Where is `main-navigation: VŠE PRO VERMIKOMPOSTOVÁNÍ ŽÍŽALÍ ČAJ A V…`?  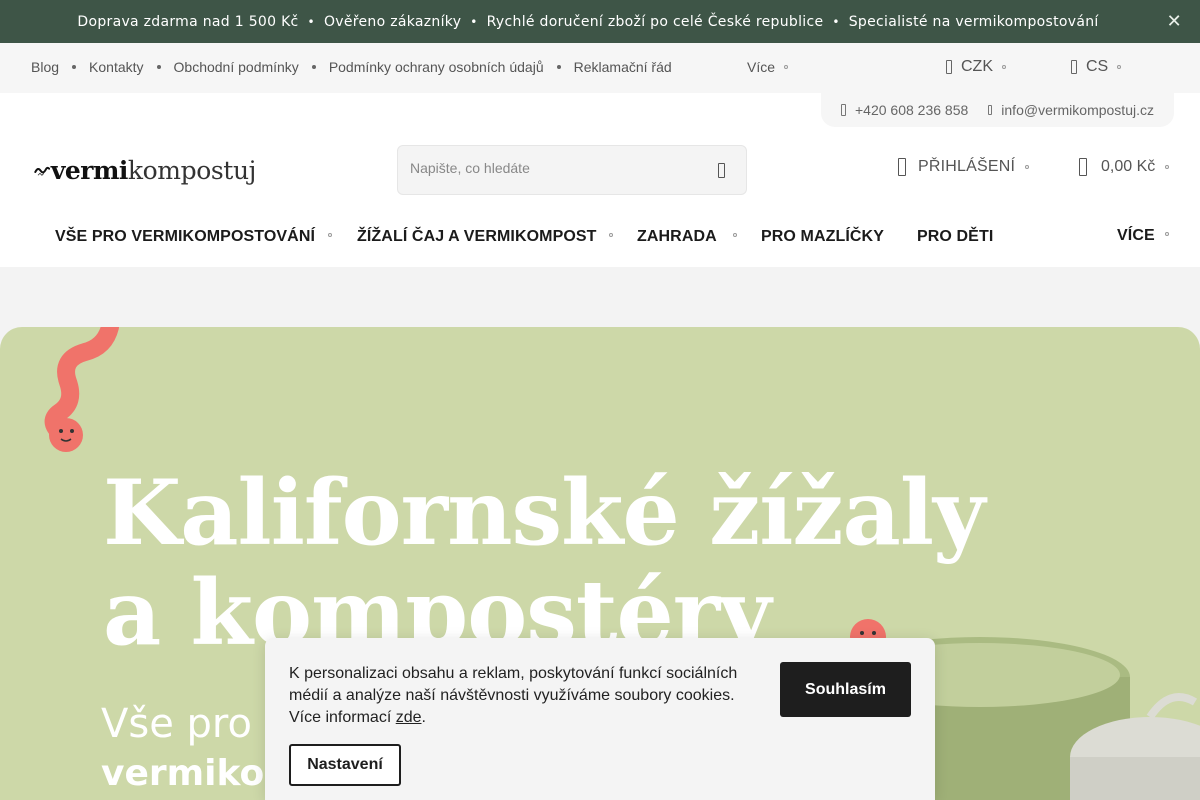
main-navigation: VŠE PRO VERMIKOMPOSTOVÁNÍ ŽÍŽALÍ ČAJ A V… is located at coordinates (600, 236).